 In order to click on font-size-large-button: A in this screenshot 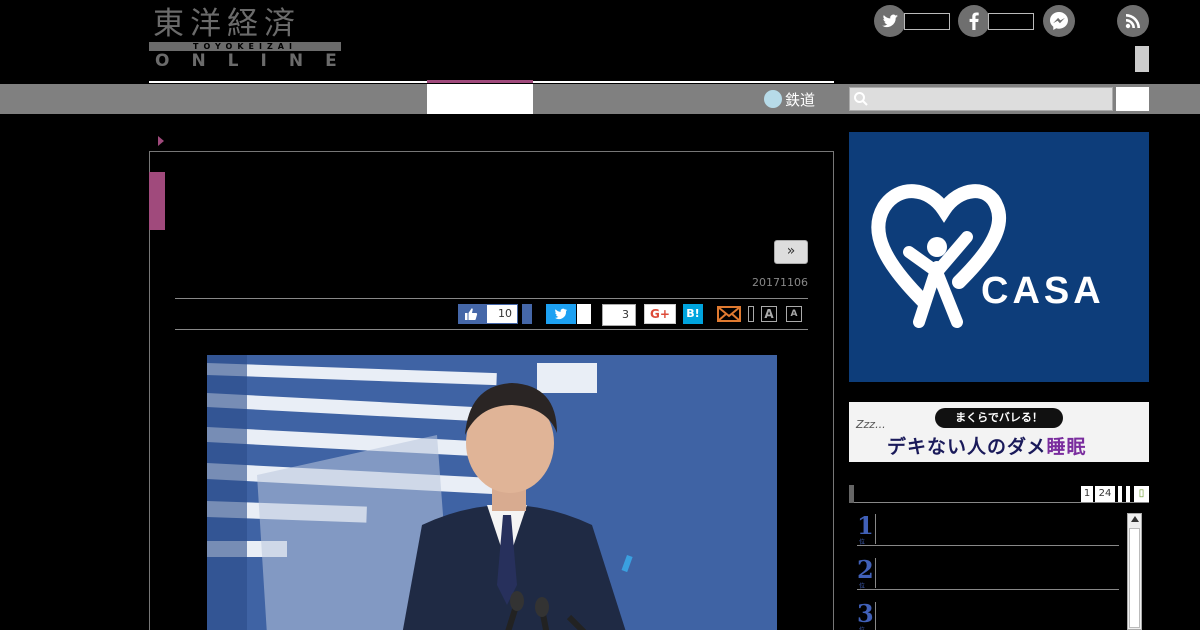, I will do `click(769, 314)`.